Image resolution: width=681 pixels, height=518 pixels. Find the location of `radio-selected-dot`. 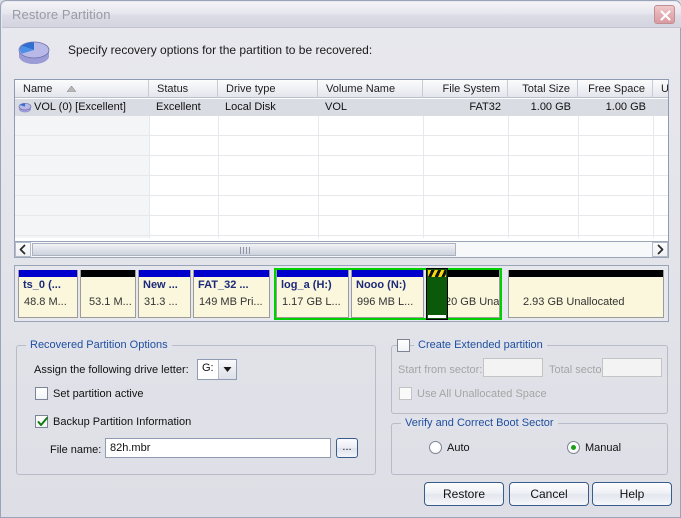

radio-selected-dot is located at coordinates (573, 447).